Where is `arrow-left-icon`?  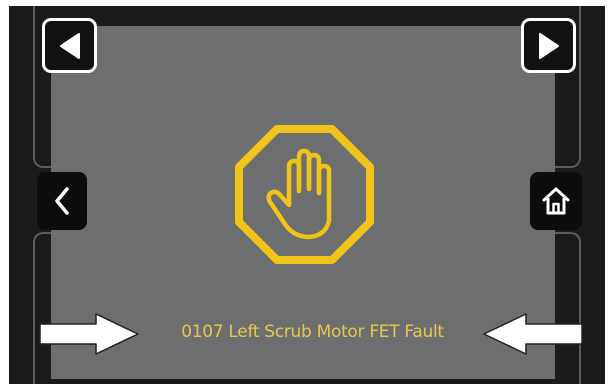 arrow-left-icon is located at coordinates (533, 334).